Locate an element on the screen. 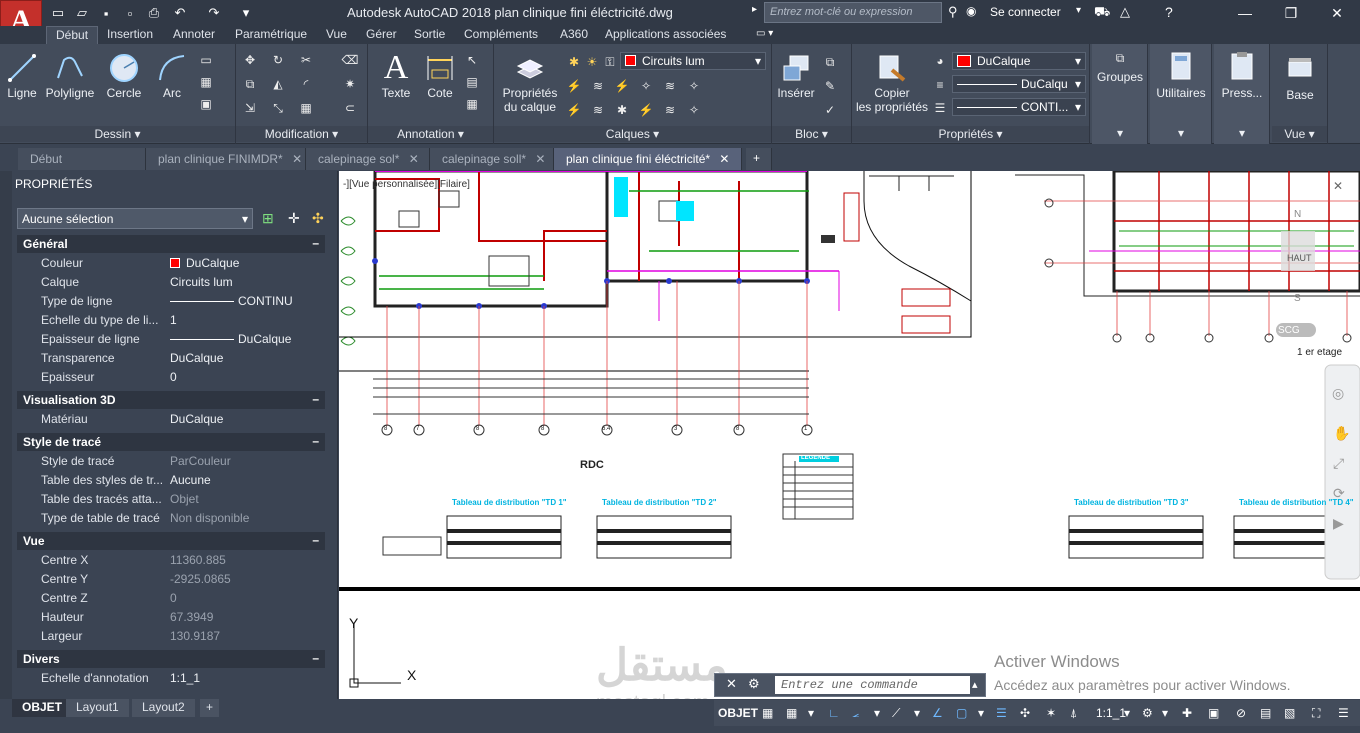  prop-row: Centre X 11360.885 is located at coordinates (171, 560).